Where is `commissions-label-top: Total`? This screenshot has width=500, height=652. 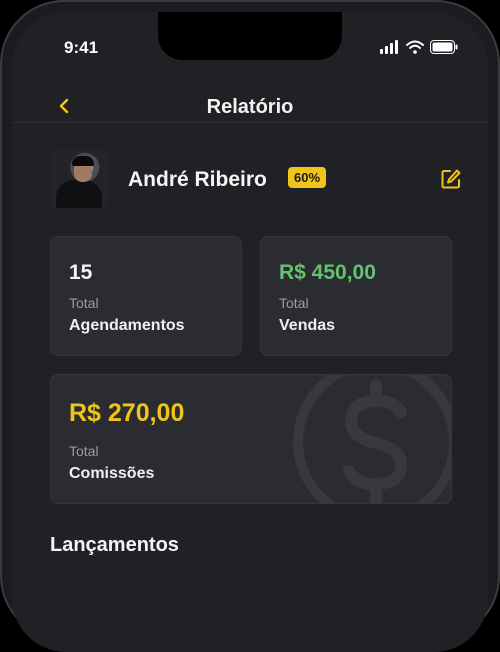 commissions-label-top: Total is located at coordinates (84, 451).